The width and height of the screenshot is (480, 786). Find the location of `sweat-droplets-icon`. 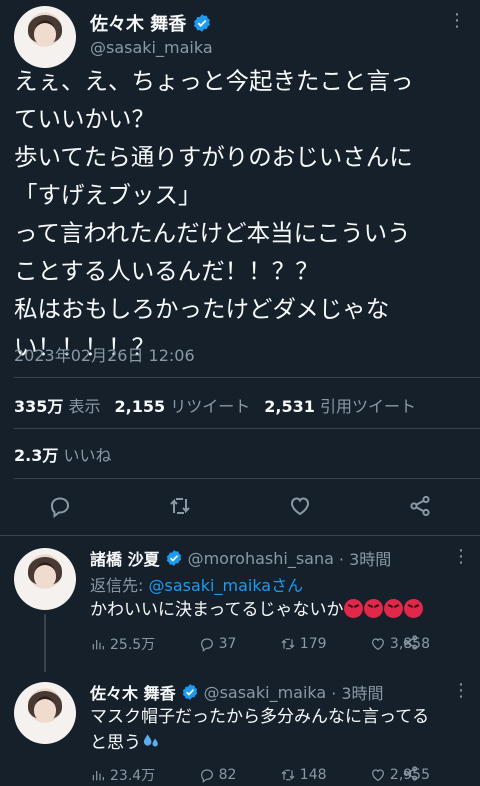

sweat-droplets-icon is located at coordinates (150, 740).